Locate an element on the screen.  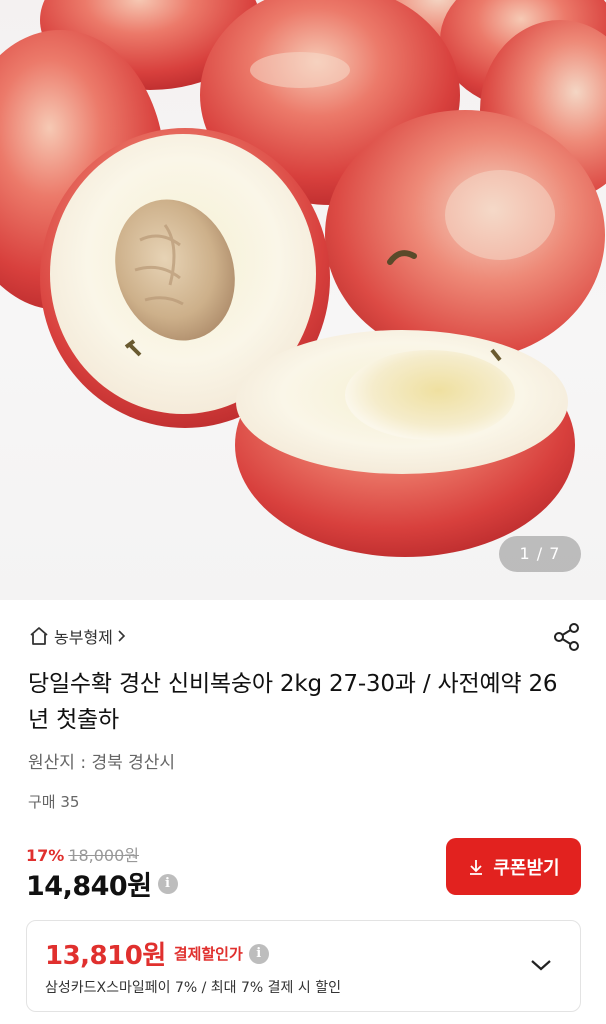
purchase-count: 구매 35 is located at coordinates (54, 802).